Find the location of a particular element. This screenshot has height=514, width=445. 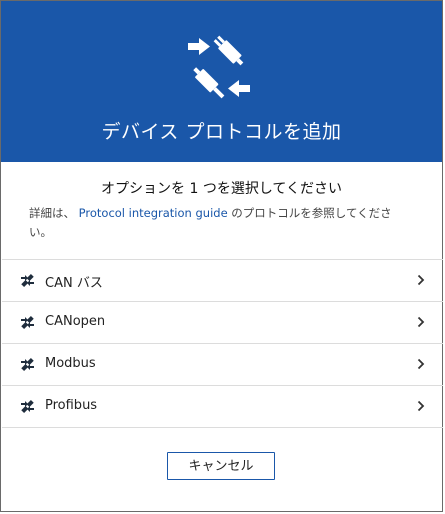

option-label: CANopen is located at coordinates (75, 321).